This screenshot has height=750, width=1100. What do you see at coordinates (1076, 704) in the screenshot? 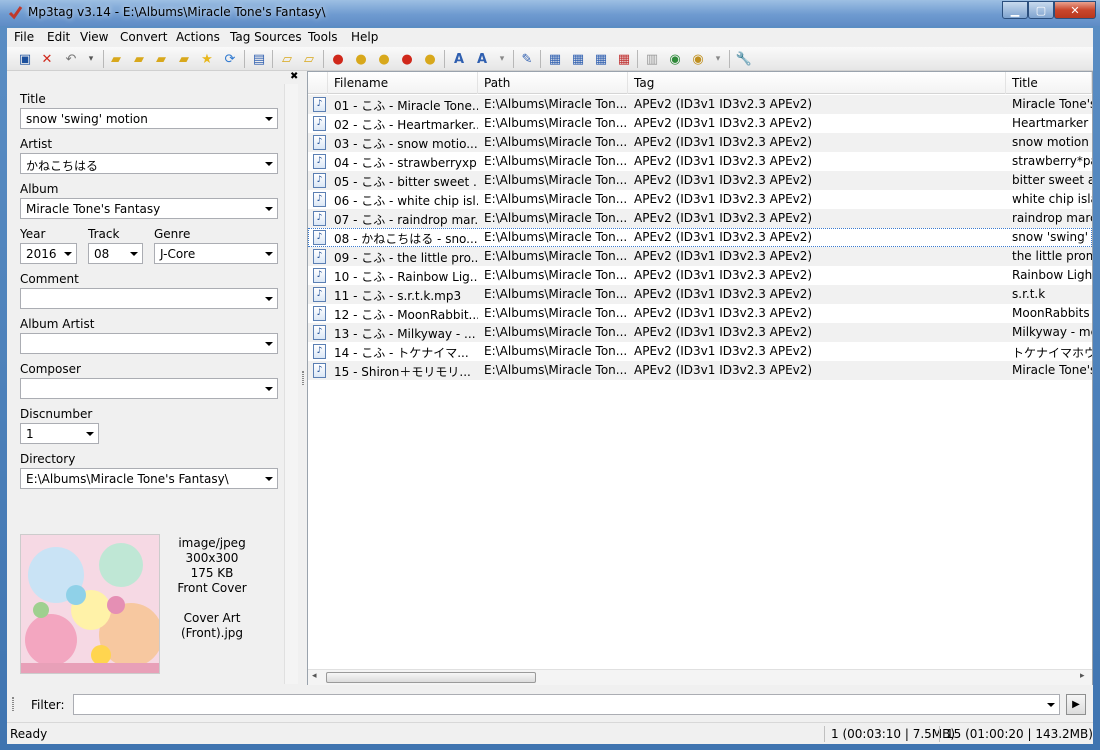
I see `filter-apply-button: ▶` at bounding box center [1076, 704].